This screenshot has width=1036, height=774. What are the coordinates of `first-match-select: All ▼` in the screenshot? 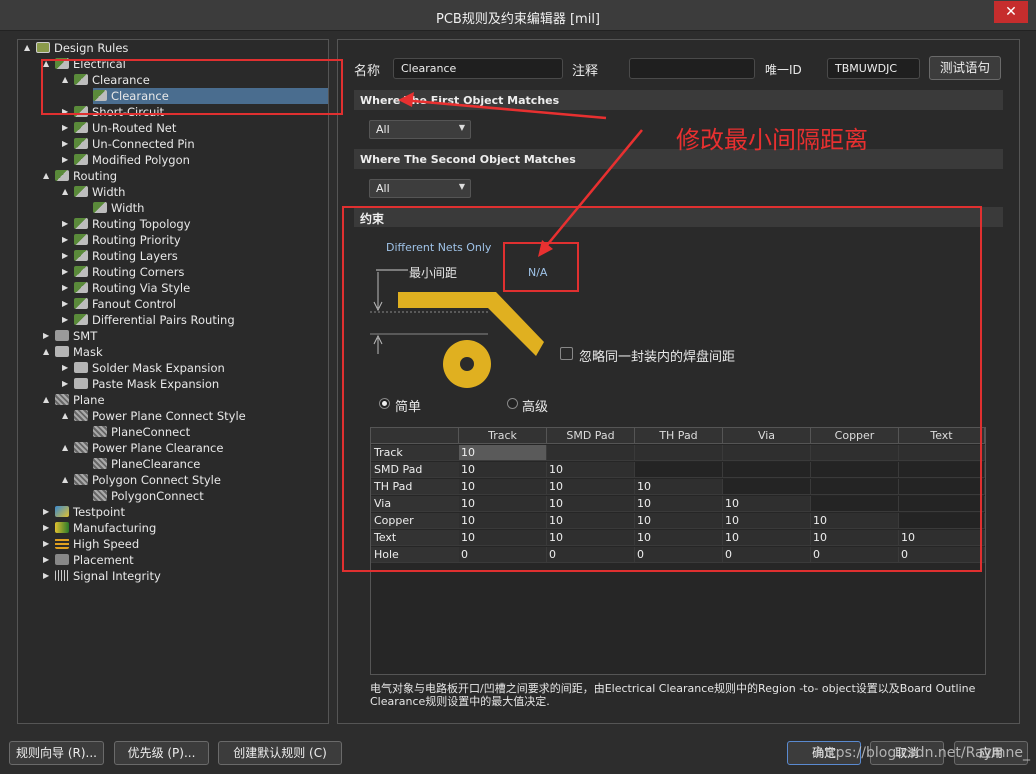 It's located at (420, 129).